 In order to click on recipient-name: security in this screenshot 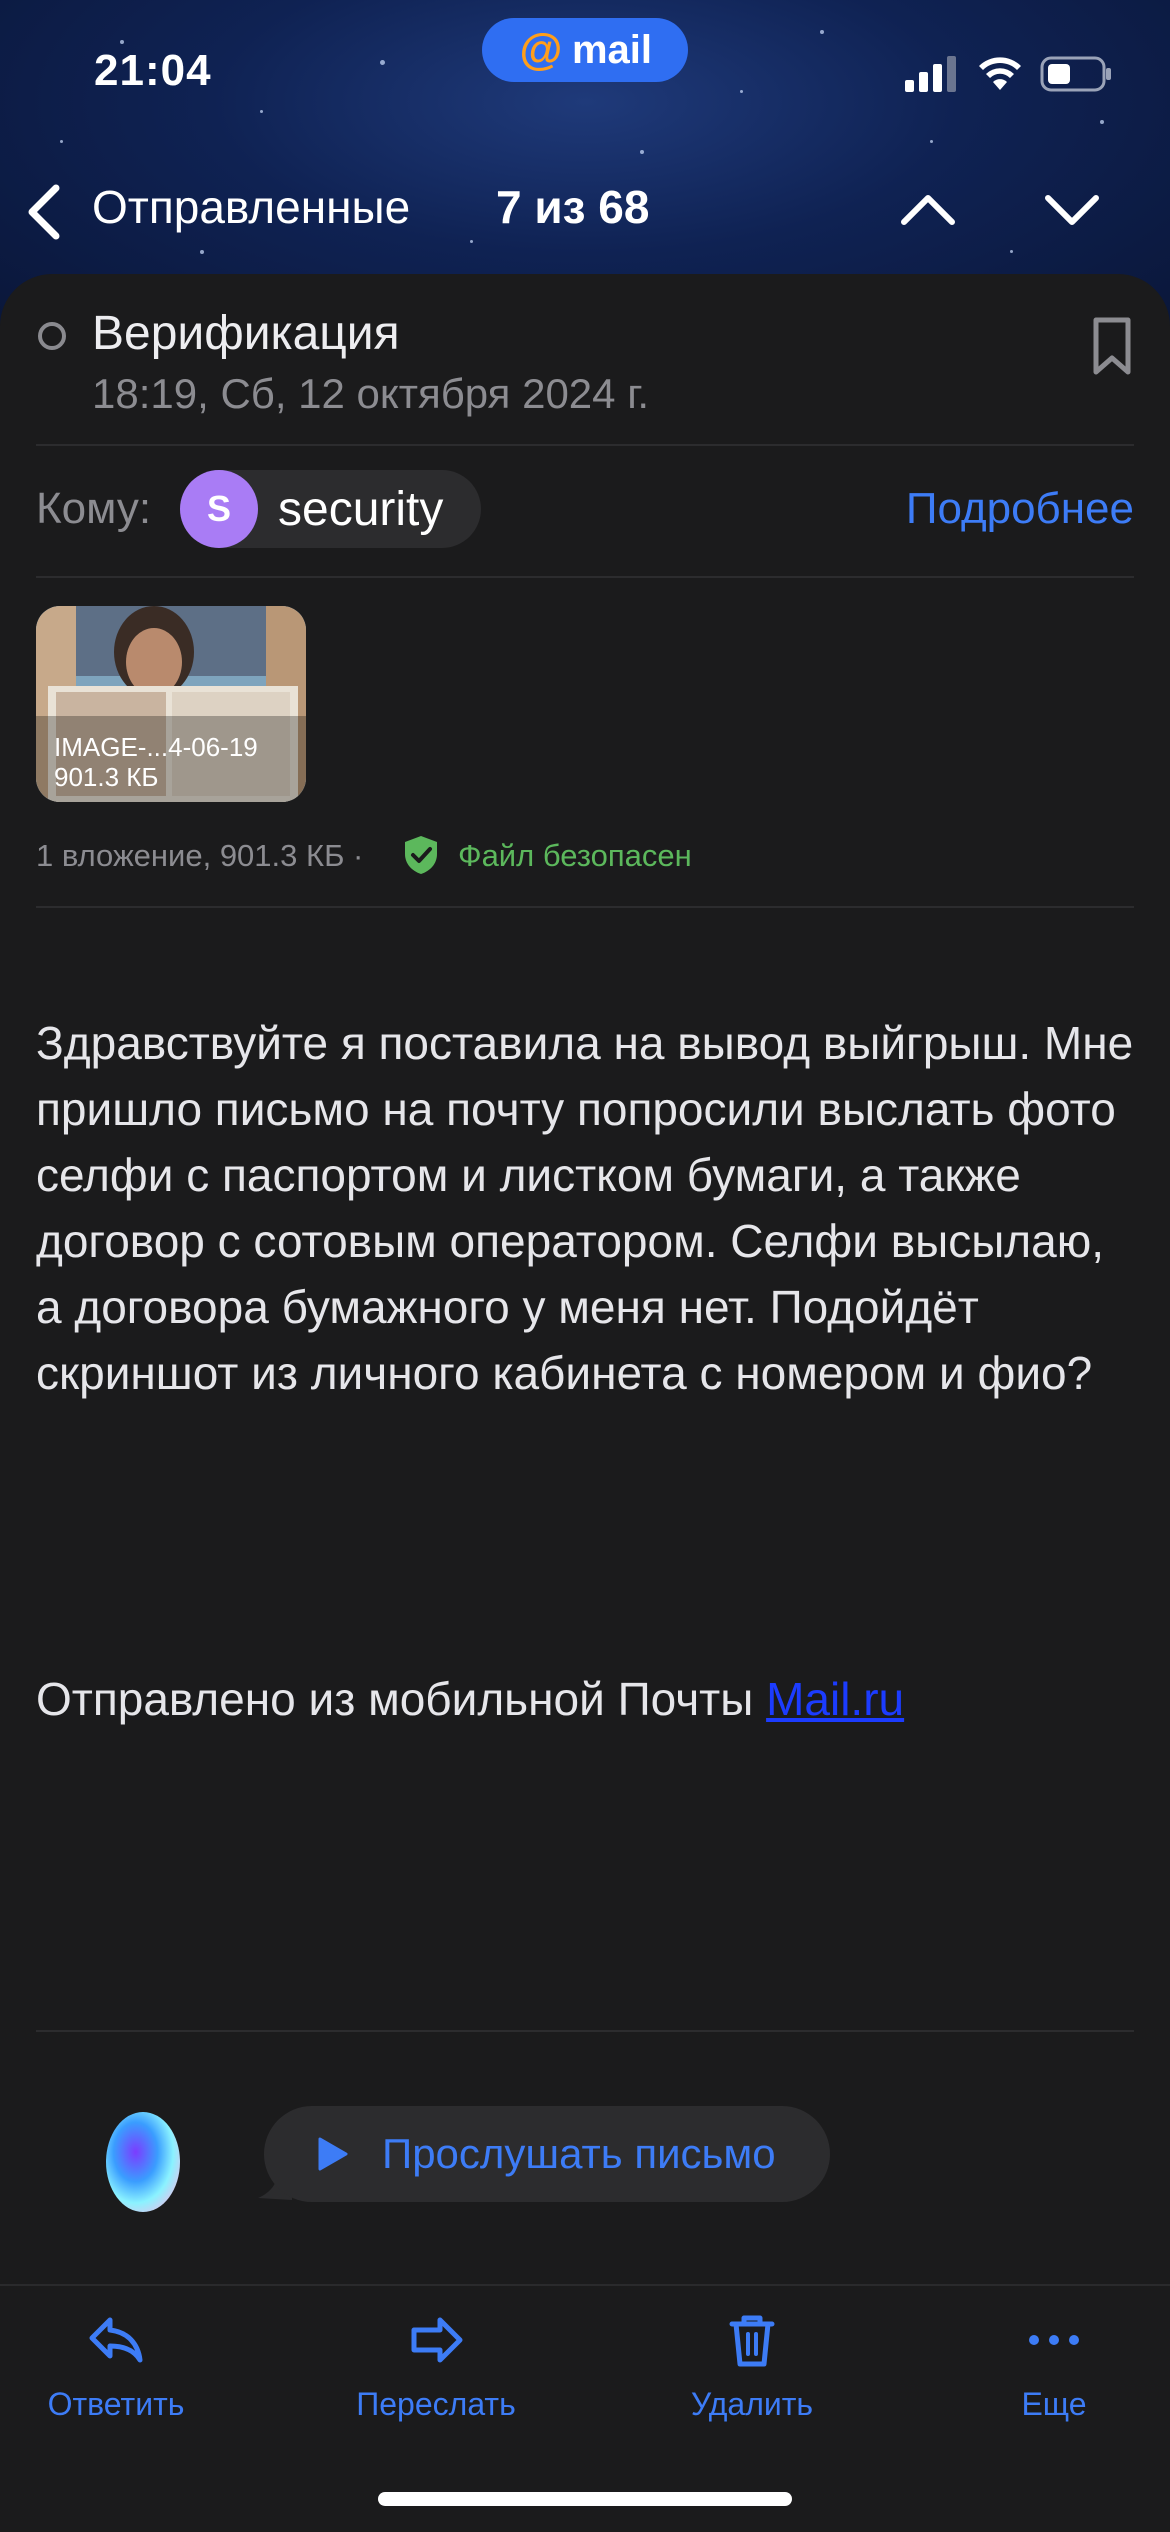, I will do `click(361, 509)`.